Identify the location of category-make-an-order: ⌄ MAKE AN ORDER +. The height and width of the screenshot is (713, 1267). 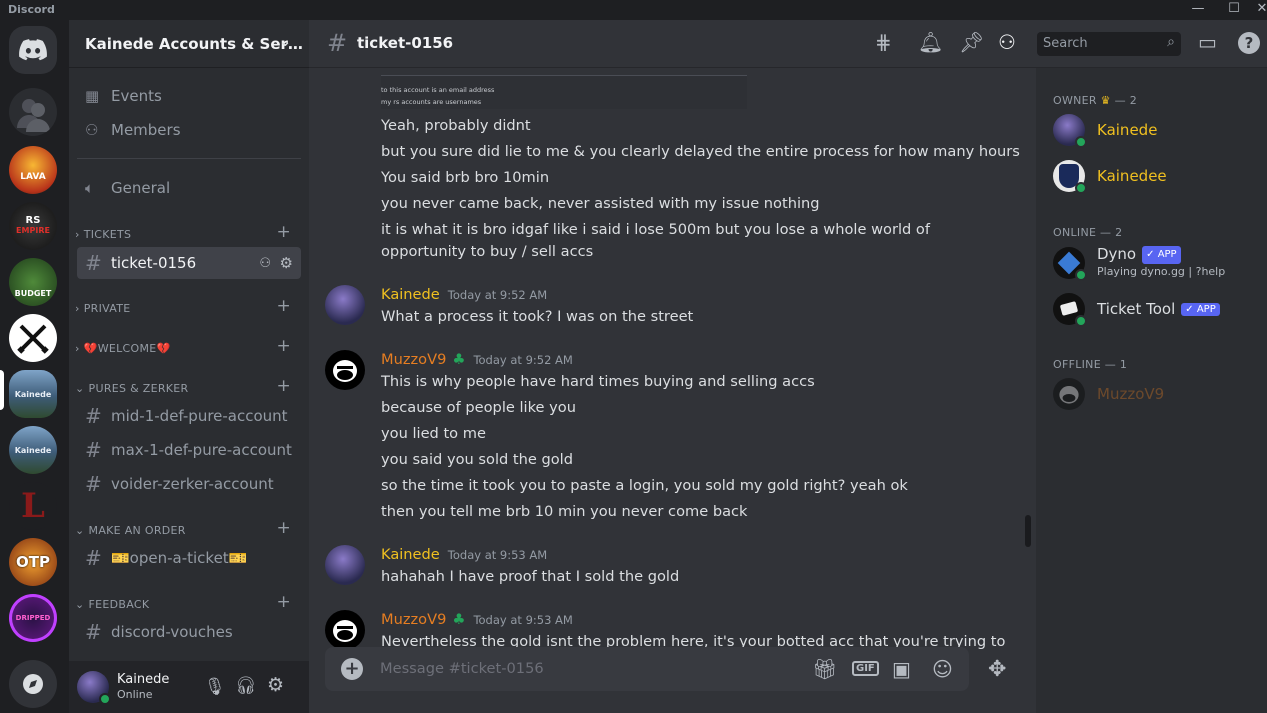
(189, 528).